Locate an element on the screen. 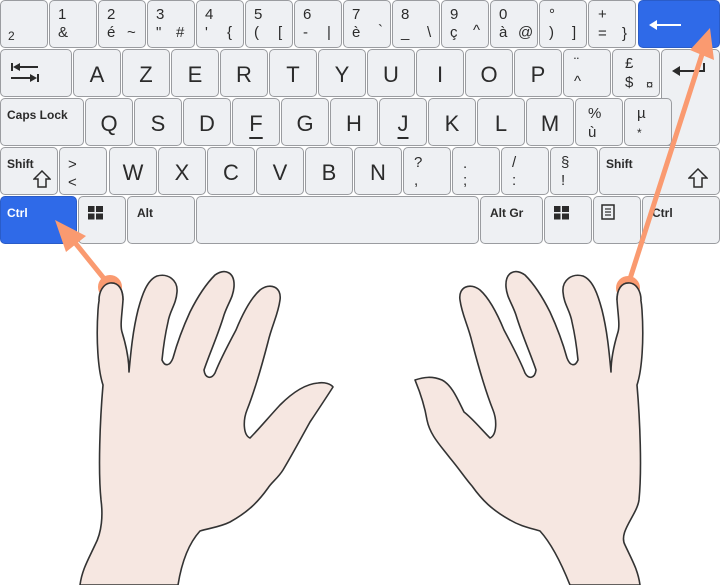  key-label-altgr: { is located at coordinates (230, 32).